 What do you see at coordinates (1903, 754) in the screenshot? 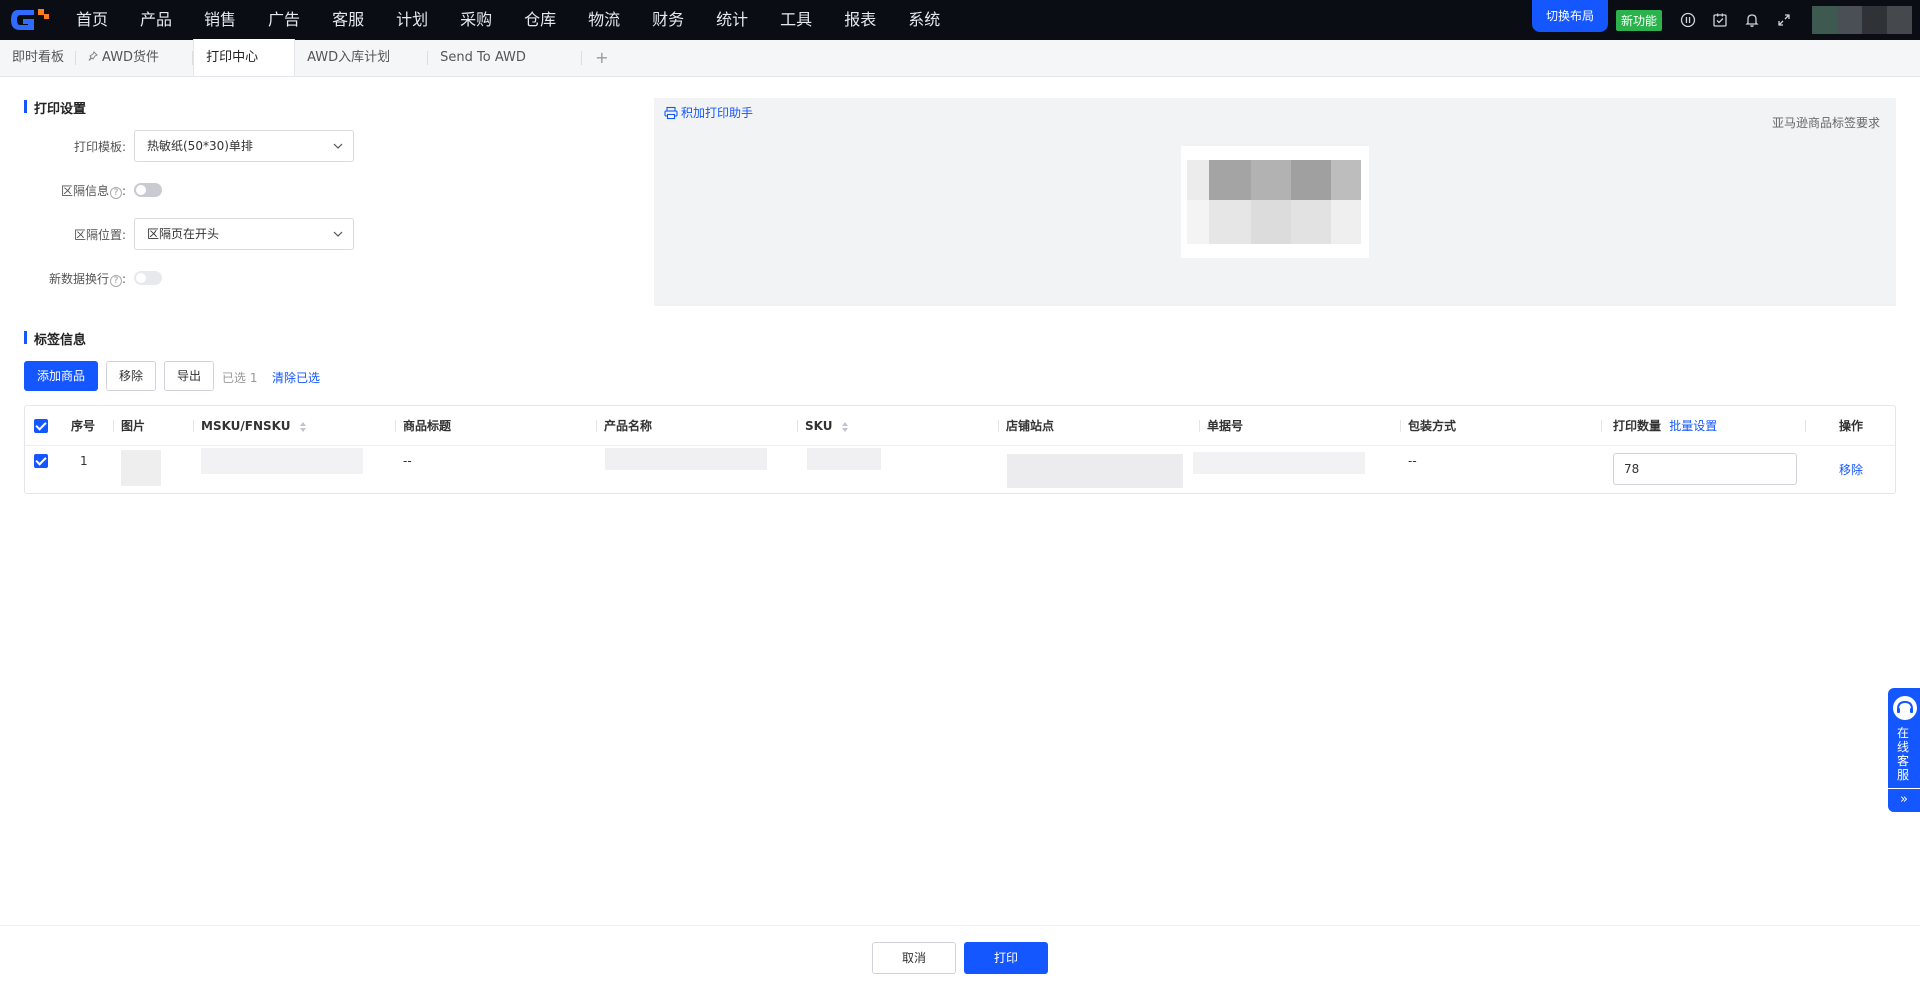
I see `service-label: 在线客服` at bounding box center [1903, 754].